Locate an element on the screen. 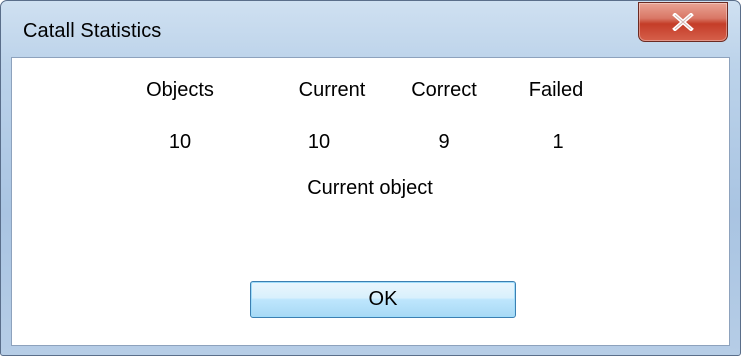  correct-header: Correct is located at coordinates (444, 90).